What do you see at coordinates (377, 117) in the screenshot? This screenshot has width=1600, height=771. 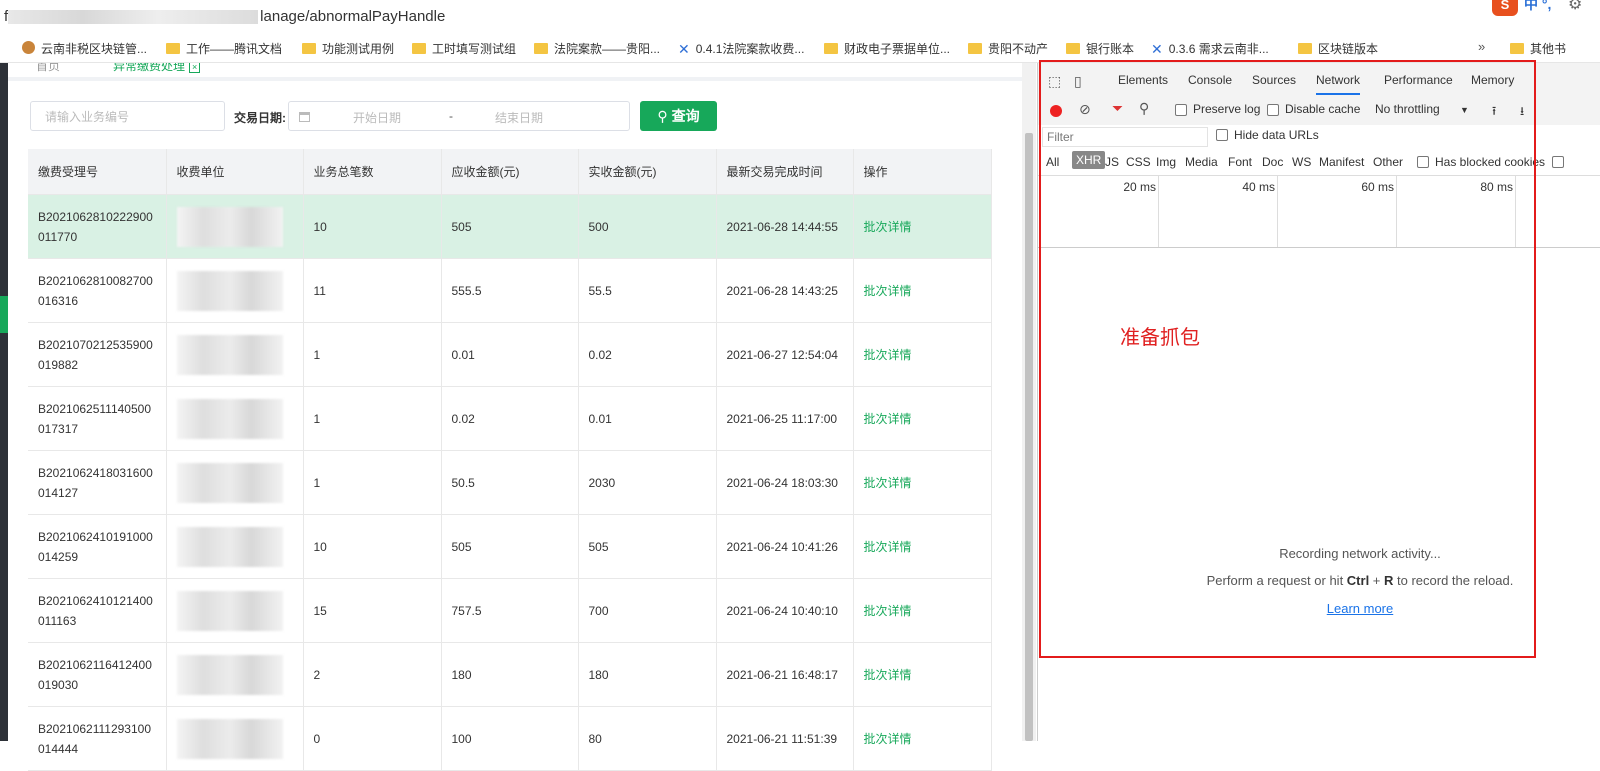 I see `start-date-input: 开始日期` at bounding box center [377, 117].